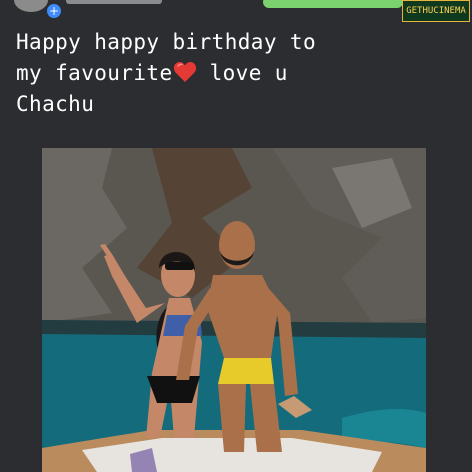 This screenshot has width=472, height=472. Describe the element at coordinates (94, 73) in the screenshot. I see `caption-line-2-prefix: my favourite` at that location.